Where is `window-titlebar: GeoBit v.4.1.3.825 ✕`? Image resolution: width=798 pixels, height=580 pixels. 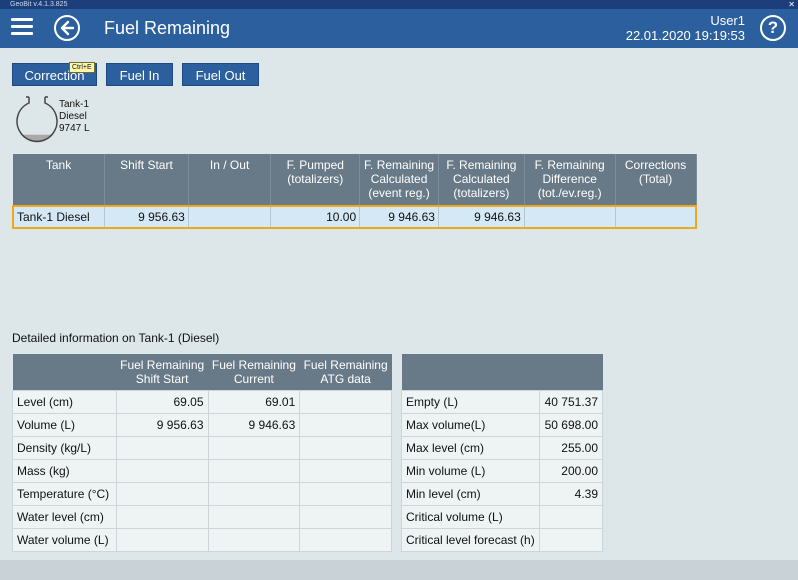
window-titlebar: GeoBit v.4.1.3.825 ✕ is located at coordinates (399, 4).